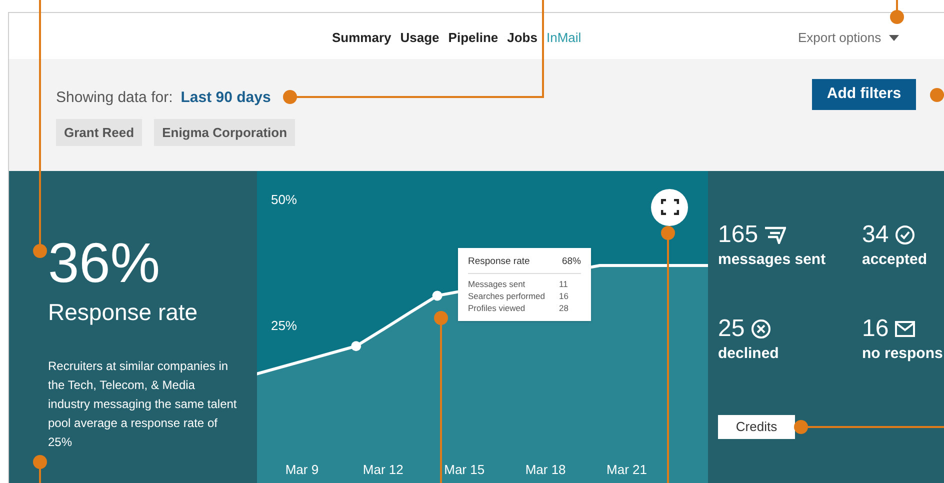 This screenshot has width=944, height=483. What do you see at coordinates (875, 329) in the screenshot?
I see `stat-value: 16` at bounding box center [875, 329].